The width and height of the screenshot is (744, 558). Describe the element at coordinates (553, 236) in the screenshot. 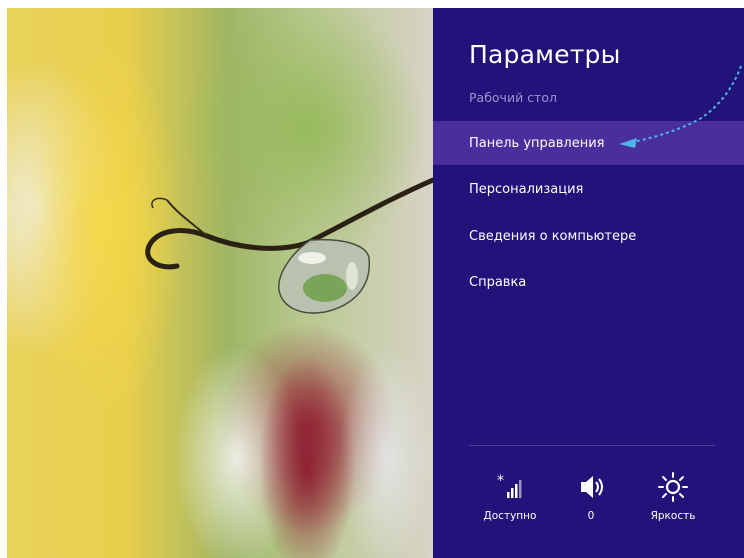

I see `menu-item-label: Сведения о компьютере` at that location.